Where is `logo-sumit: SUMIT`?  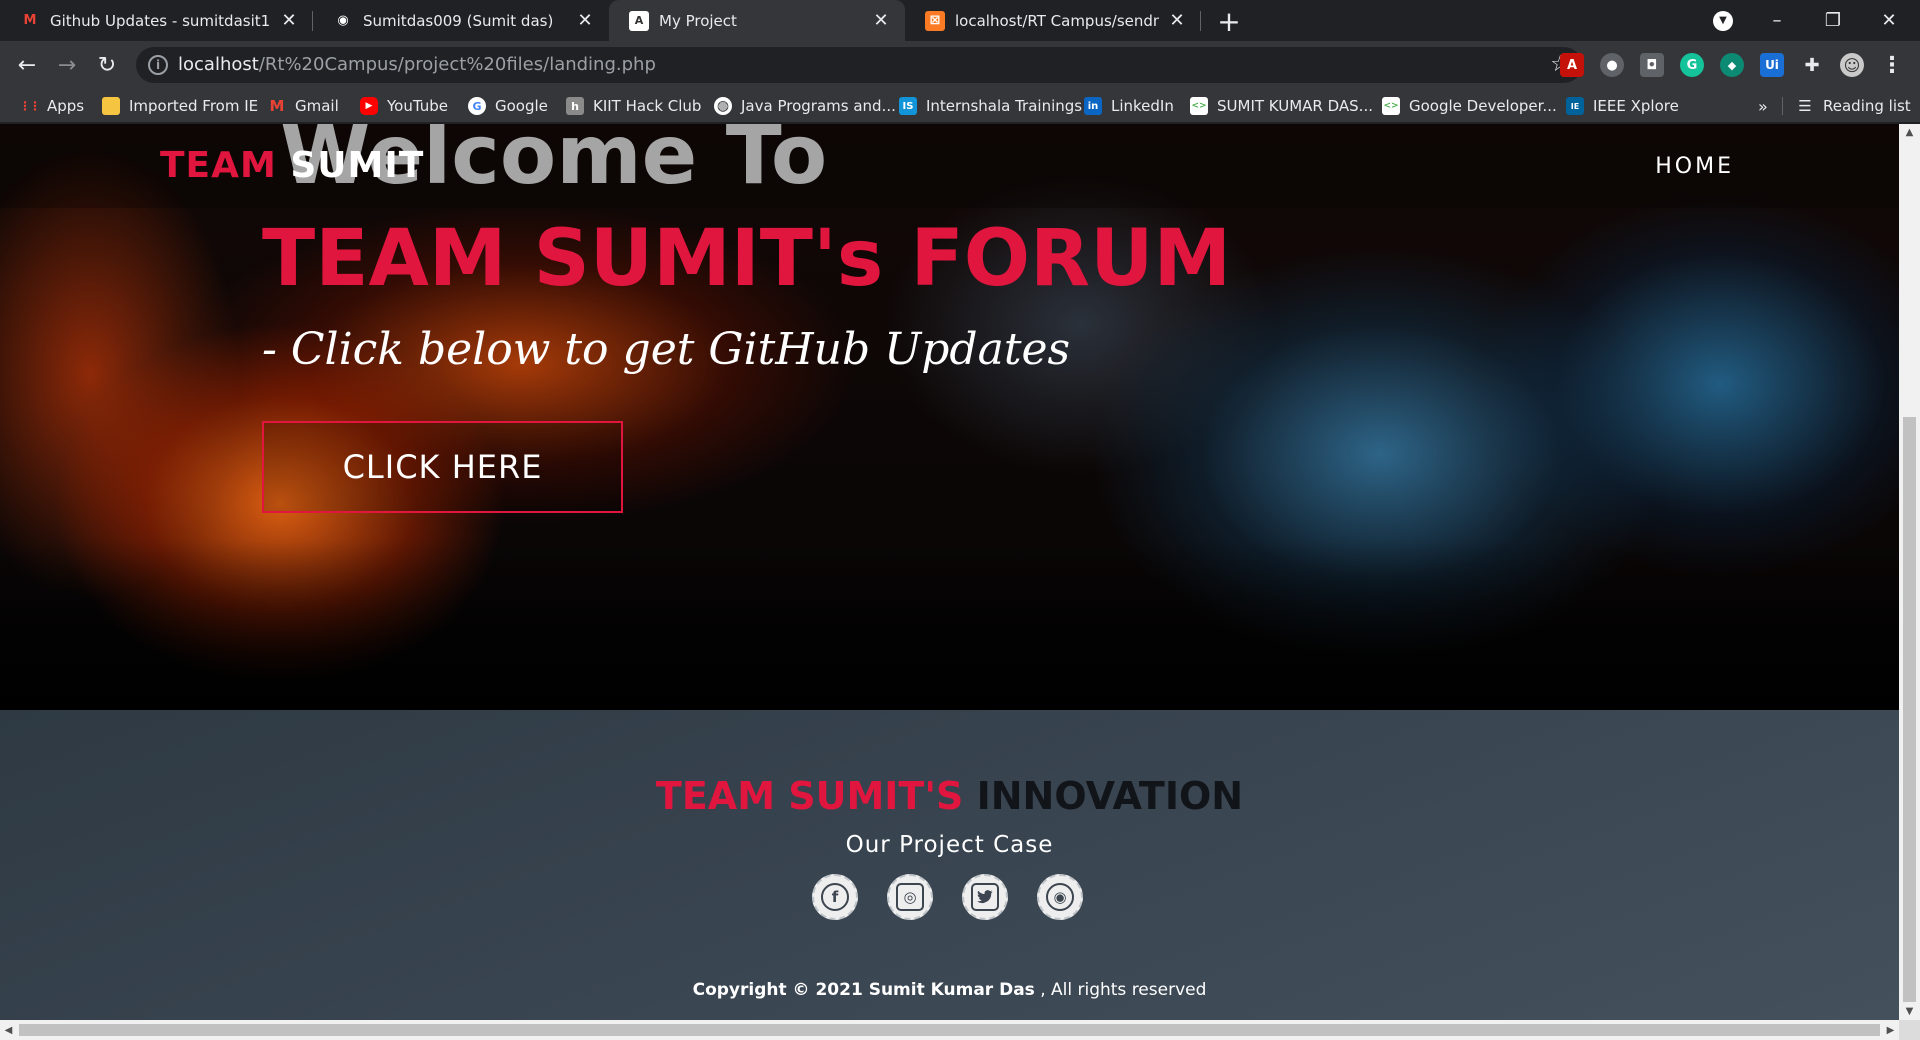
logo-sumit: SUMIT is located at coordinates (357, 165).